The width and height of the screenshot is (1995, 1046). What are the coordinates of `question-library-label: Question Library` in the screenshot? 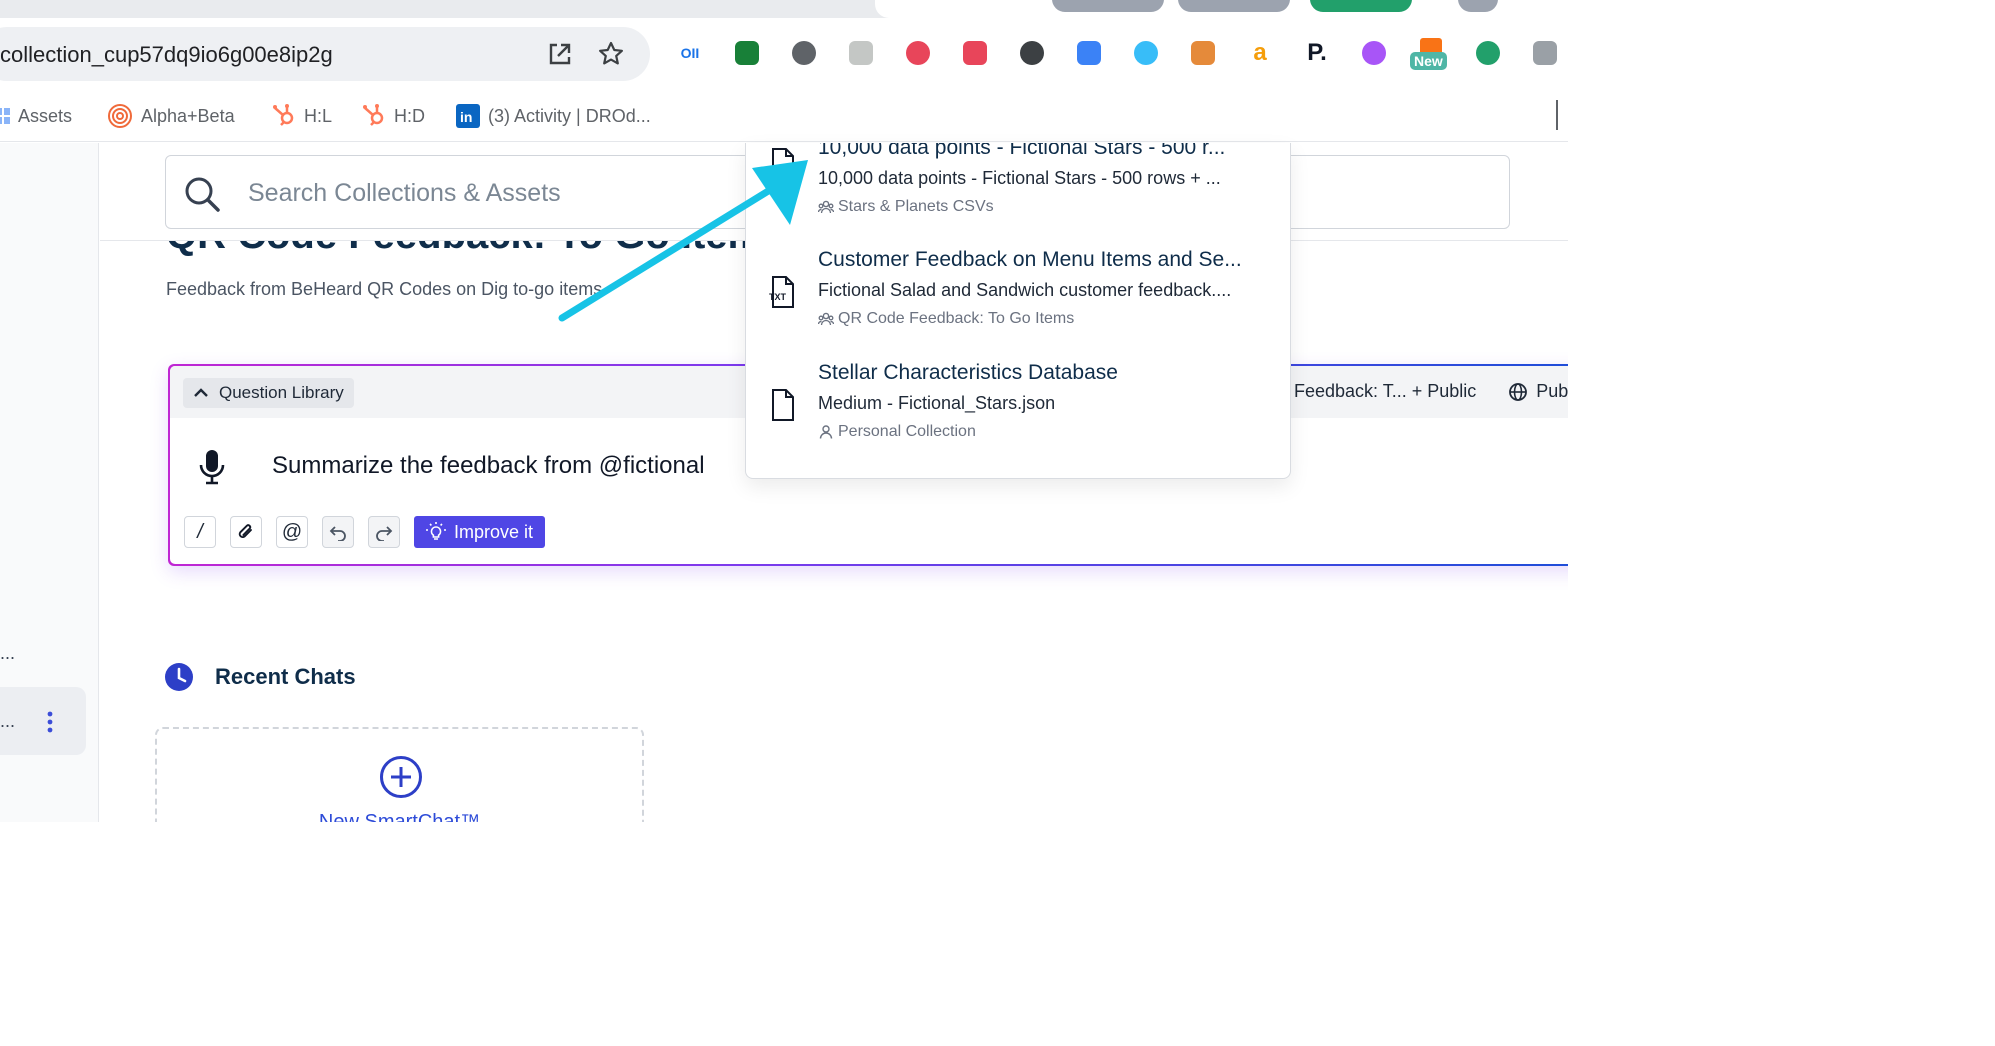 It's located at (281, 392).